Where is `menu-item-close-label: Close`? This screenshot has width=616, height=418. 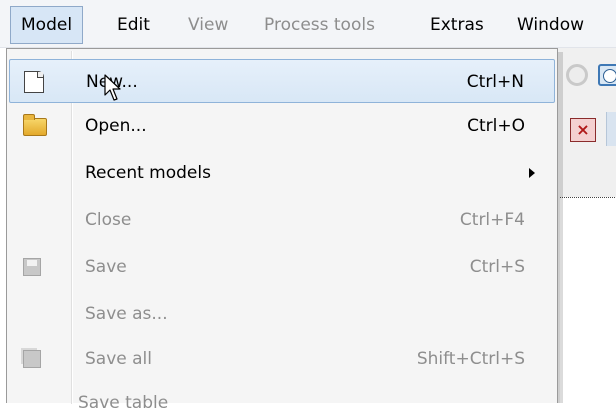
menu-item-close-label: Close is located at coordinates (108, 220).